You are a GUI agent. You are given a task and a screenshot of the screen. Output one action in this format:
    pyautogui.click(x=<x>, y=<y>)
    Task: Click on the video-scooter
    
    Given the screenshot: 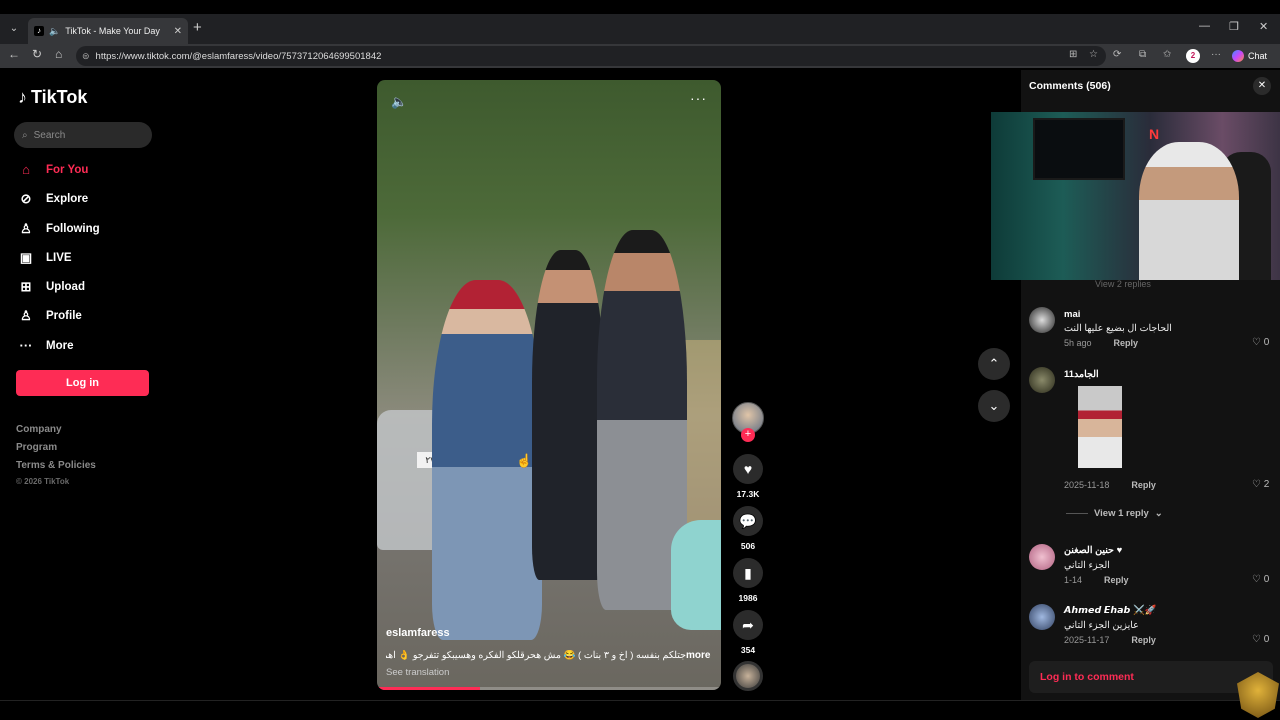 What is the action you would take?
    pyautogui.click(x=696, y=575)
    